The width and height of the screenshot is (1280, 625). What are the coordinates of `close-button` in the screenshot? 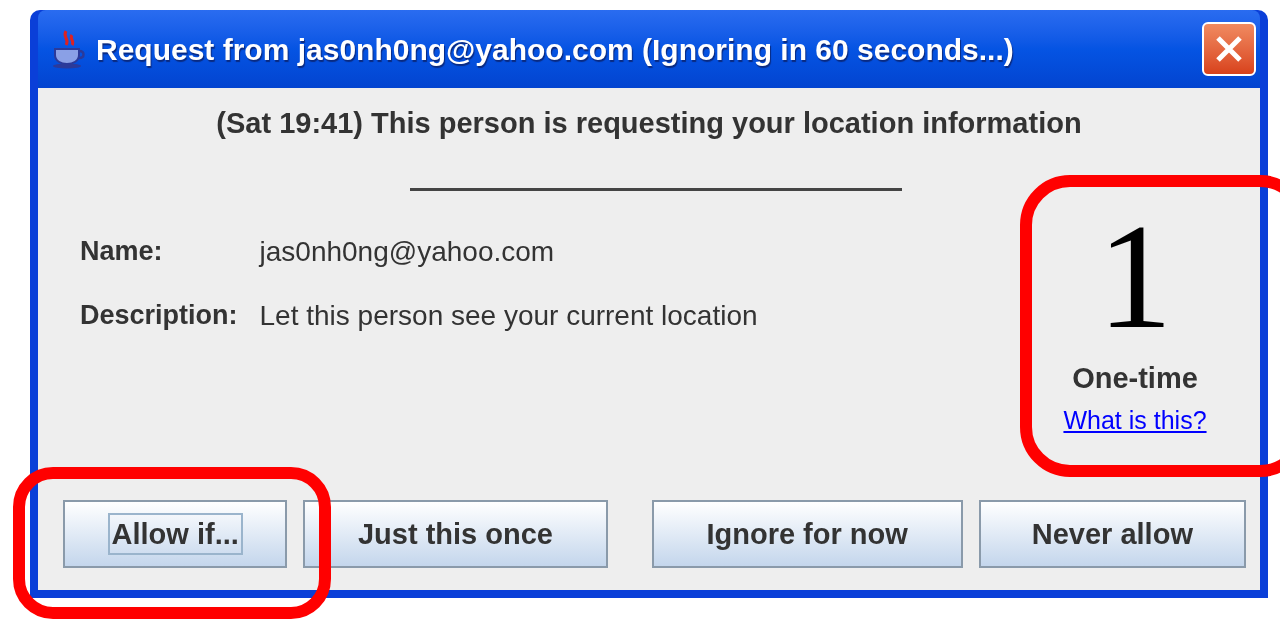 It's located at (1229, 49).